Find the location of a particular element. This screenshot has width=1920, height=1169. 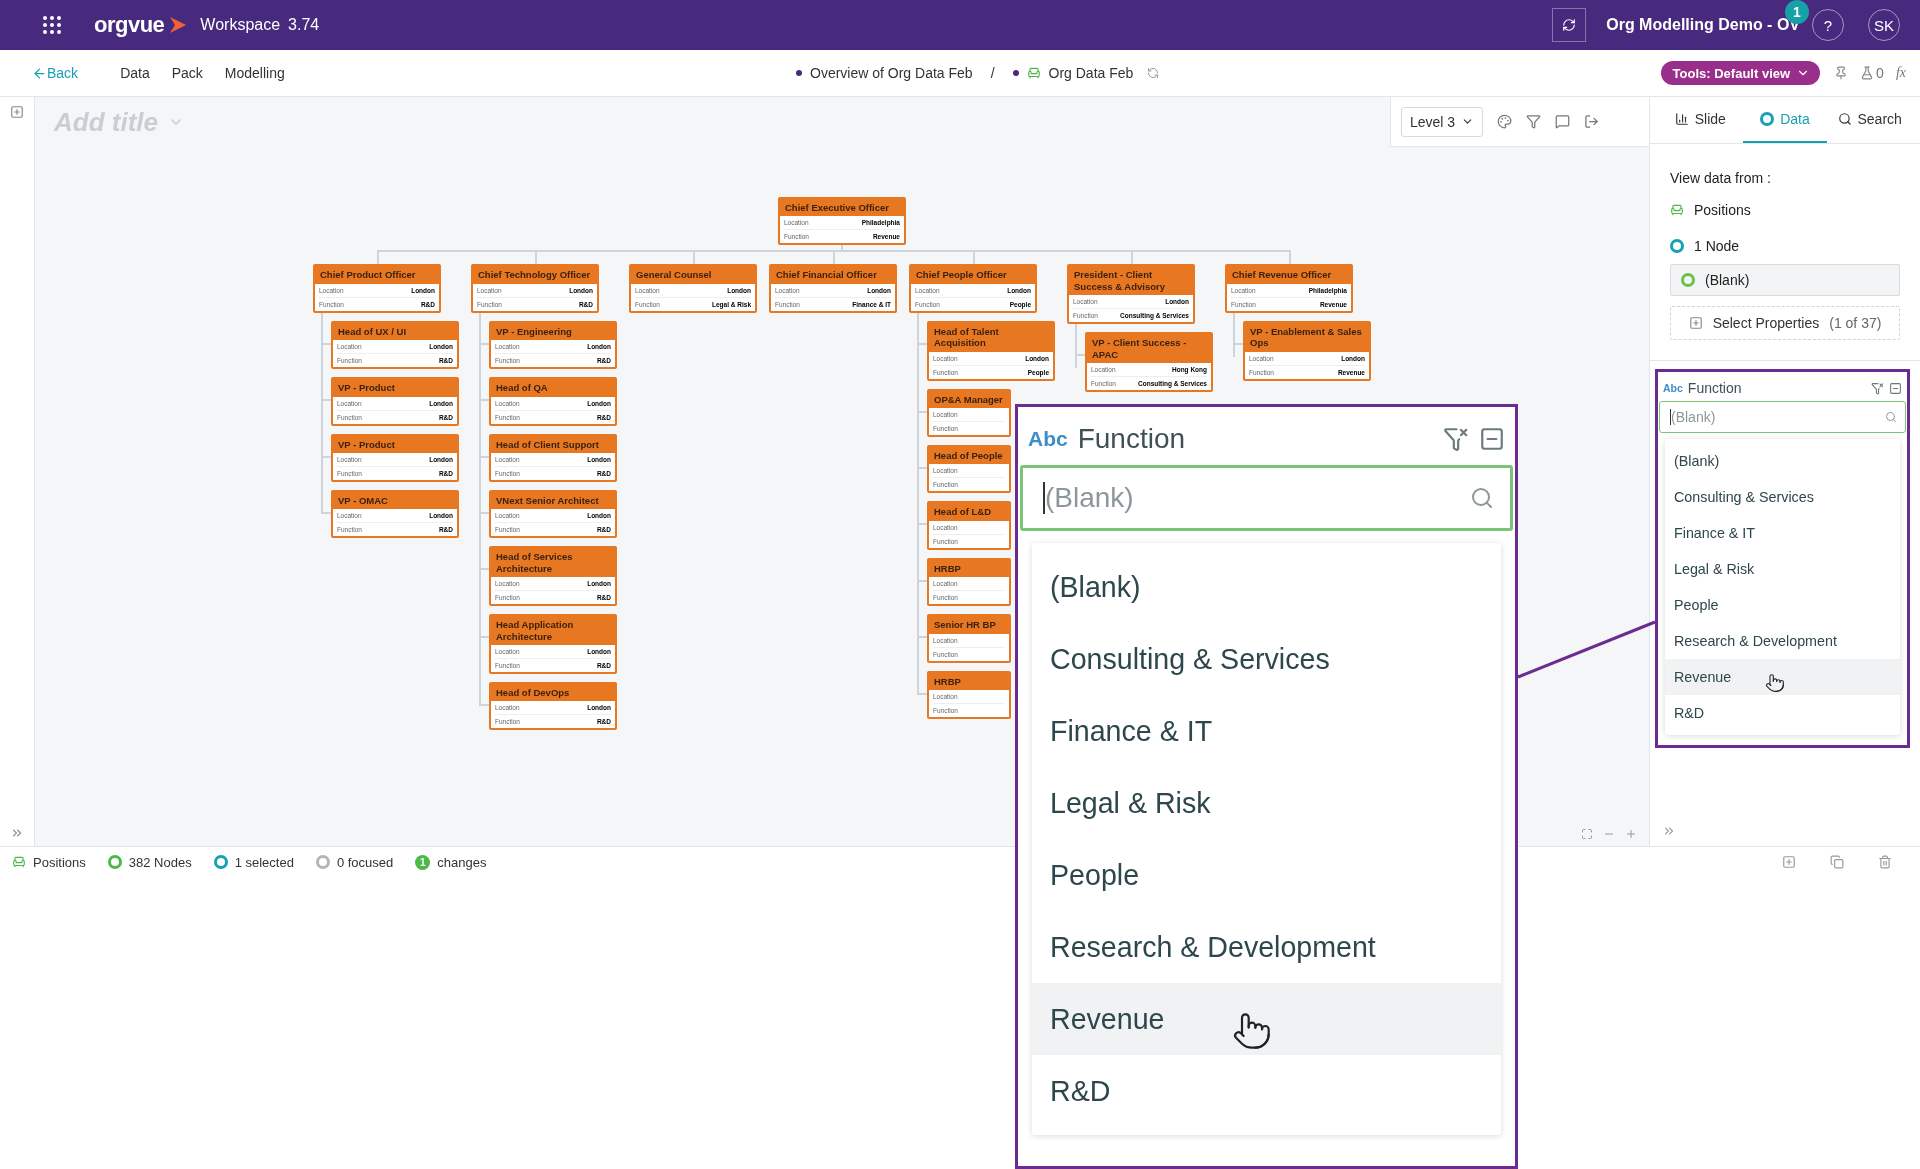

value-label: (Blank) is located at coordinates (1727, 280).